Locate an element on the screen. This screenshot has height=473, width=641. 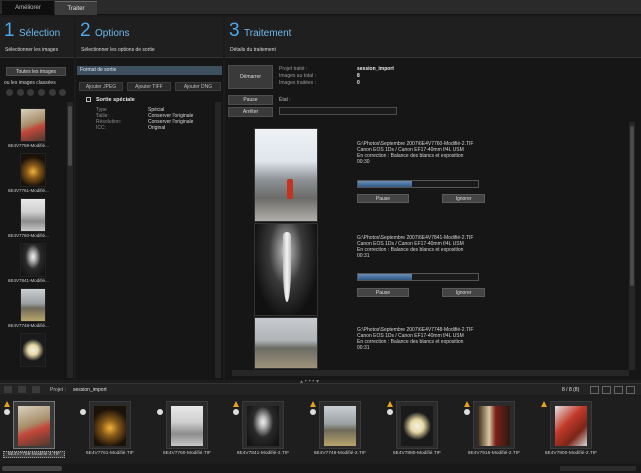
project-label: Projet traité : is located at coordinates (293, 69).